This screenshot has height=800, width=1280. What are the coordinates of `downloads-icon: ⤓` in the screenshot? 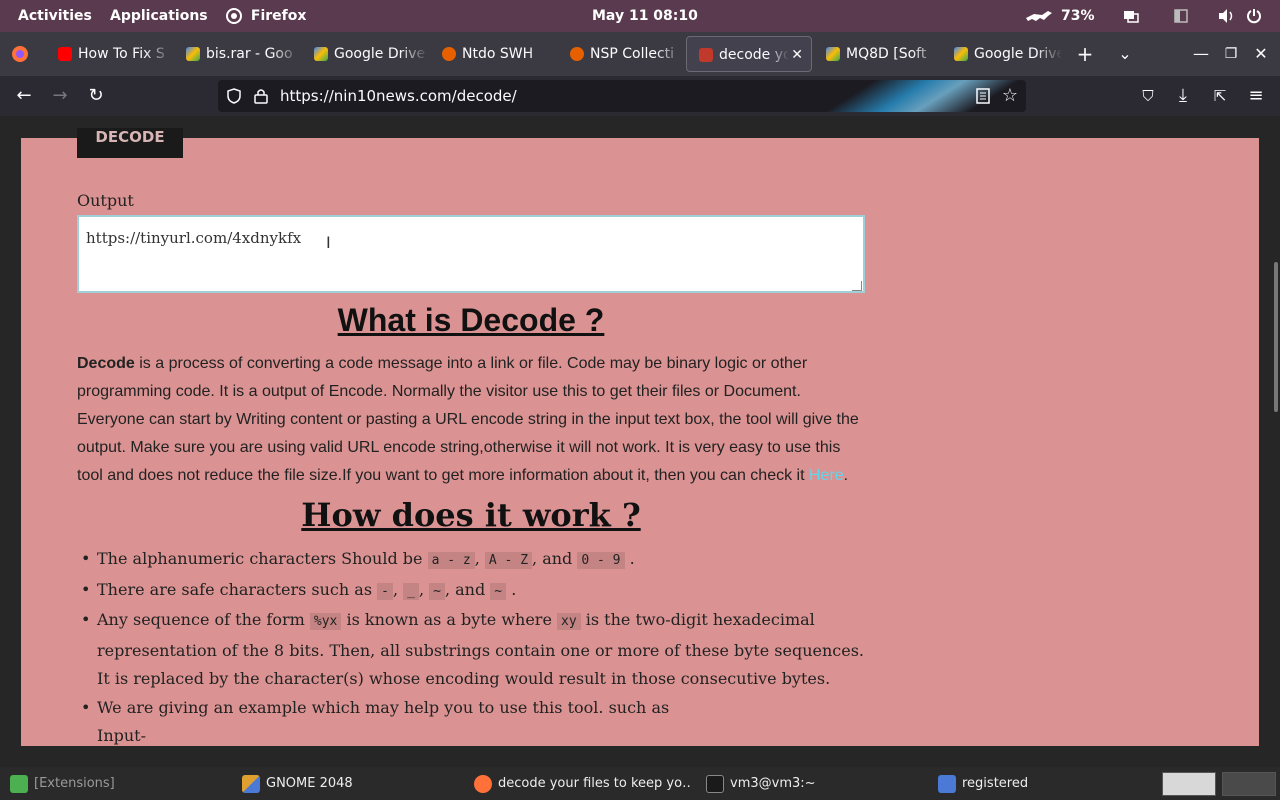 It's located at (1183, 96).